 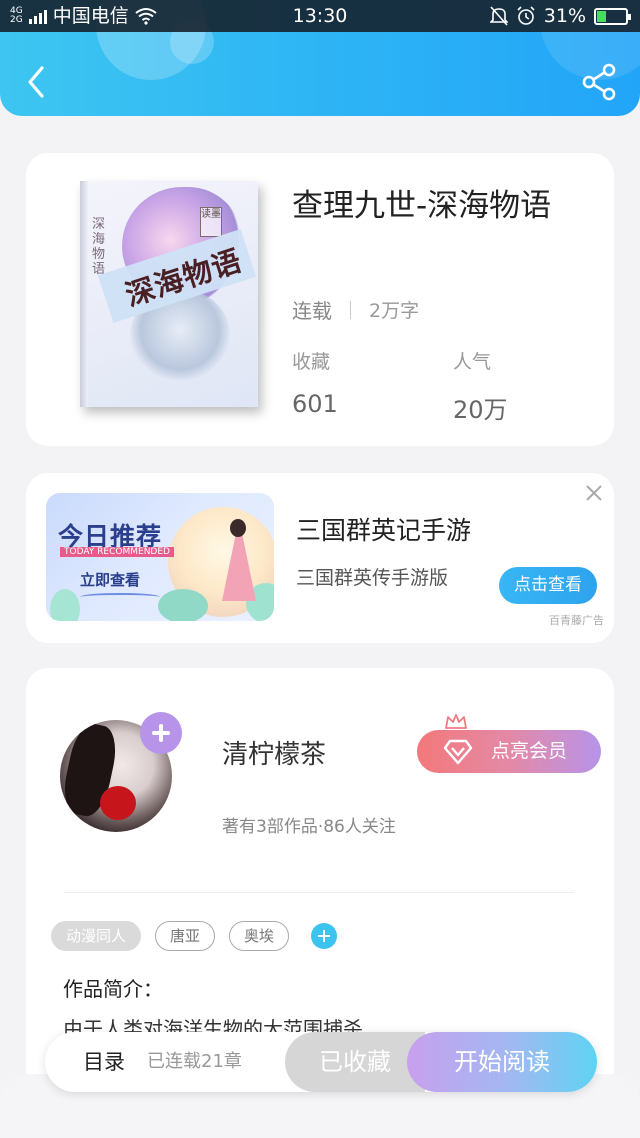 I want to click on share-icon, so click(x=600, y=82).